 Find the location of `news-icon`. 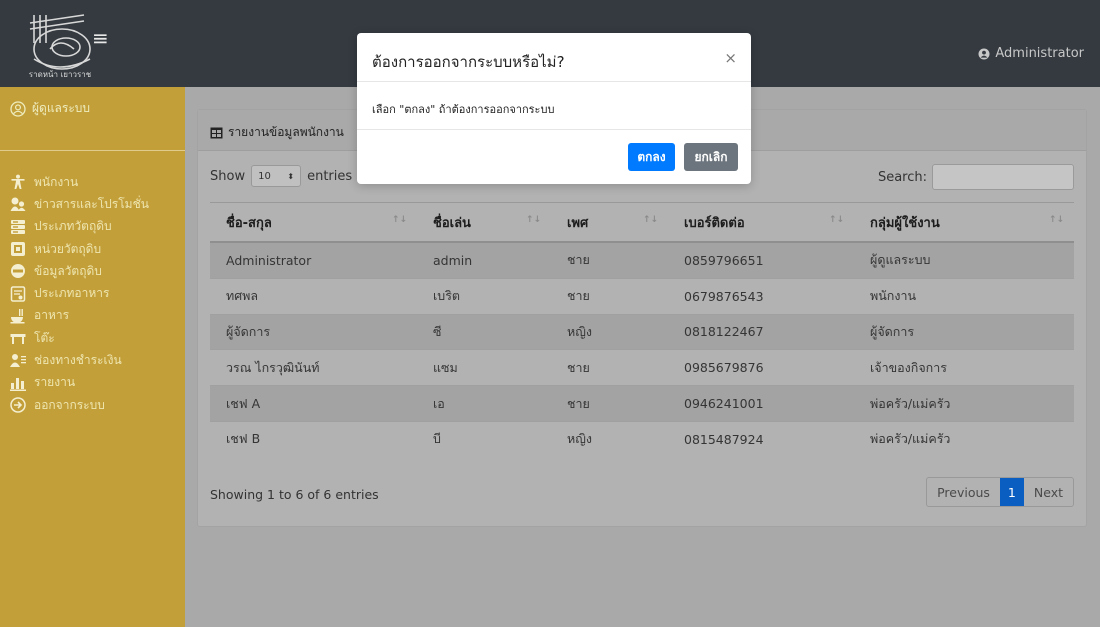

news-icon is located at coordinates (18, 204).